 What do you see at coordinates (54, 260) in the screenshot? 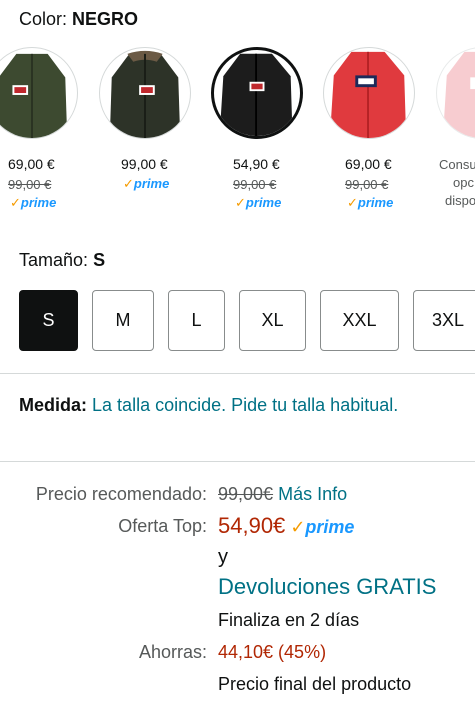
I see `size-label: Tamaño:` at bounding box center [54, 260].